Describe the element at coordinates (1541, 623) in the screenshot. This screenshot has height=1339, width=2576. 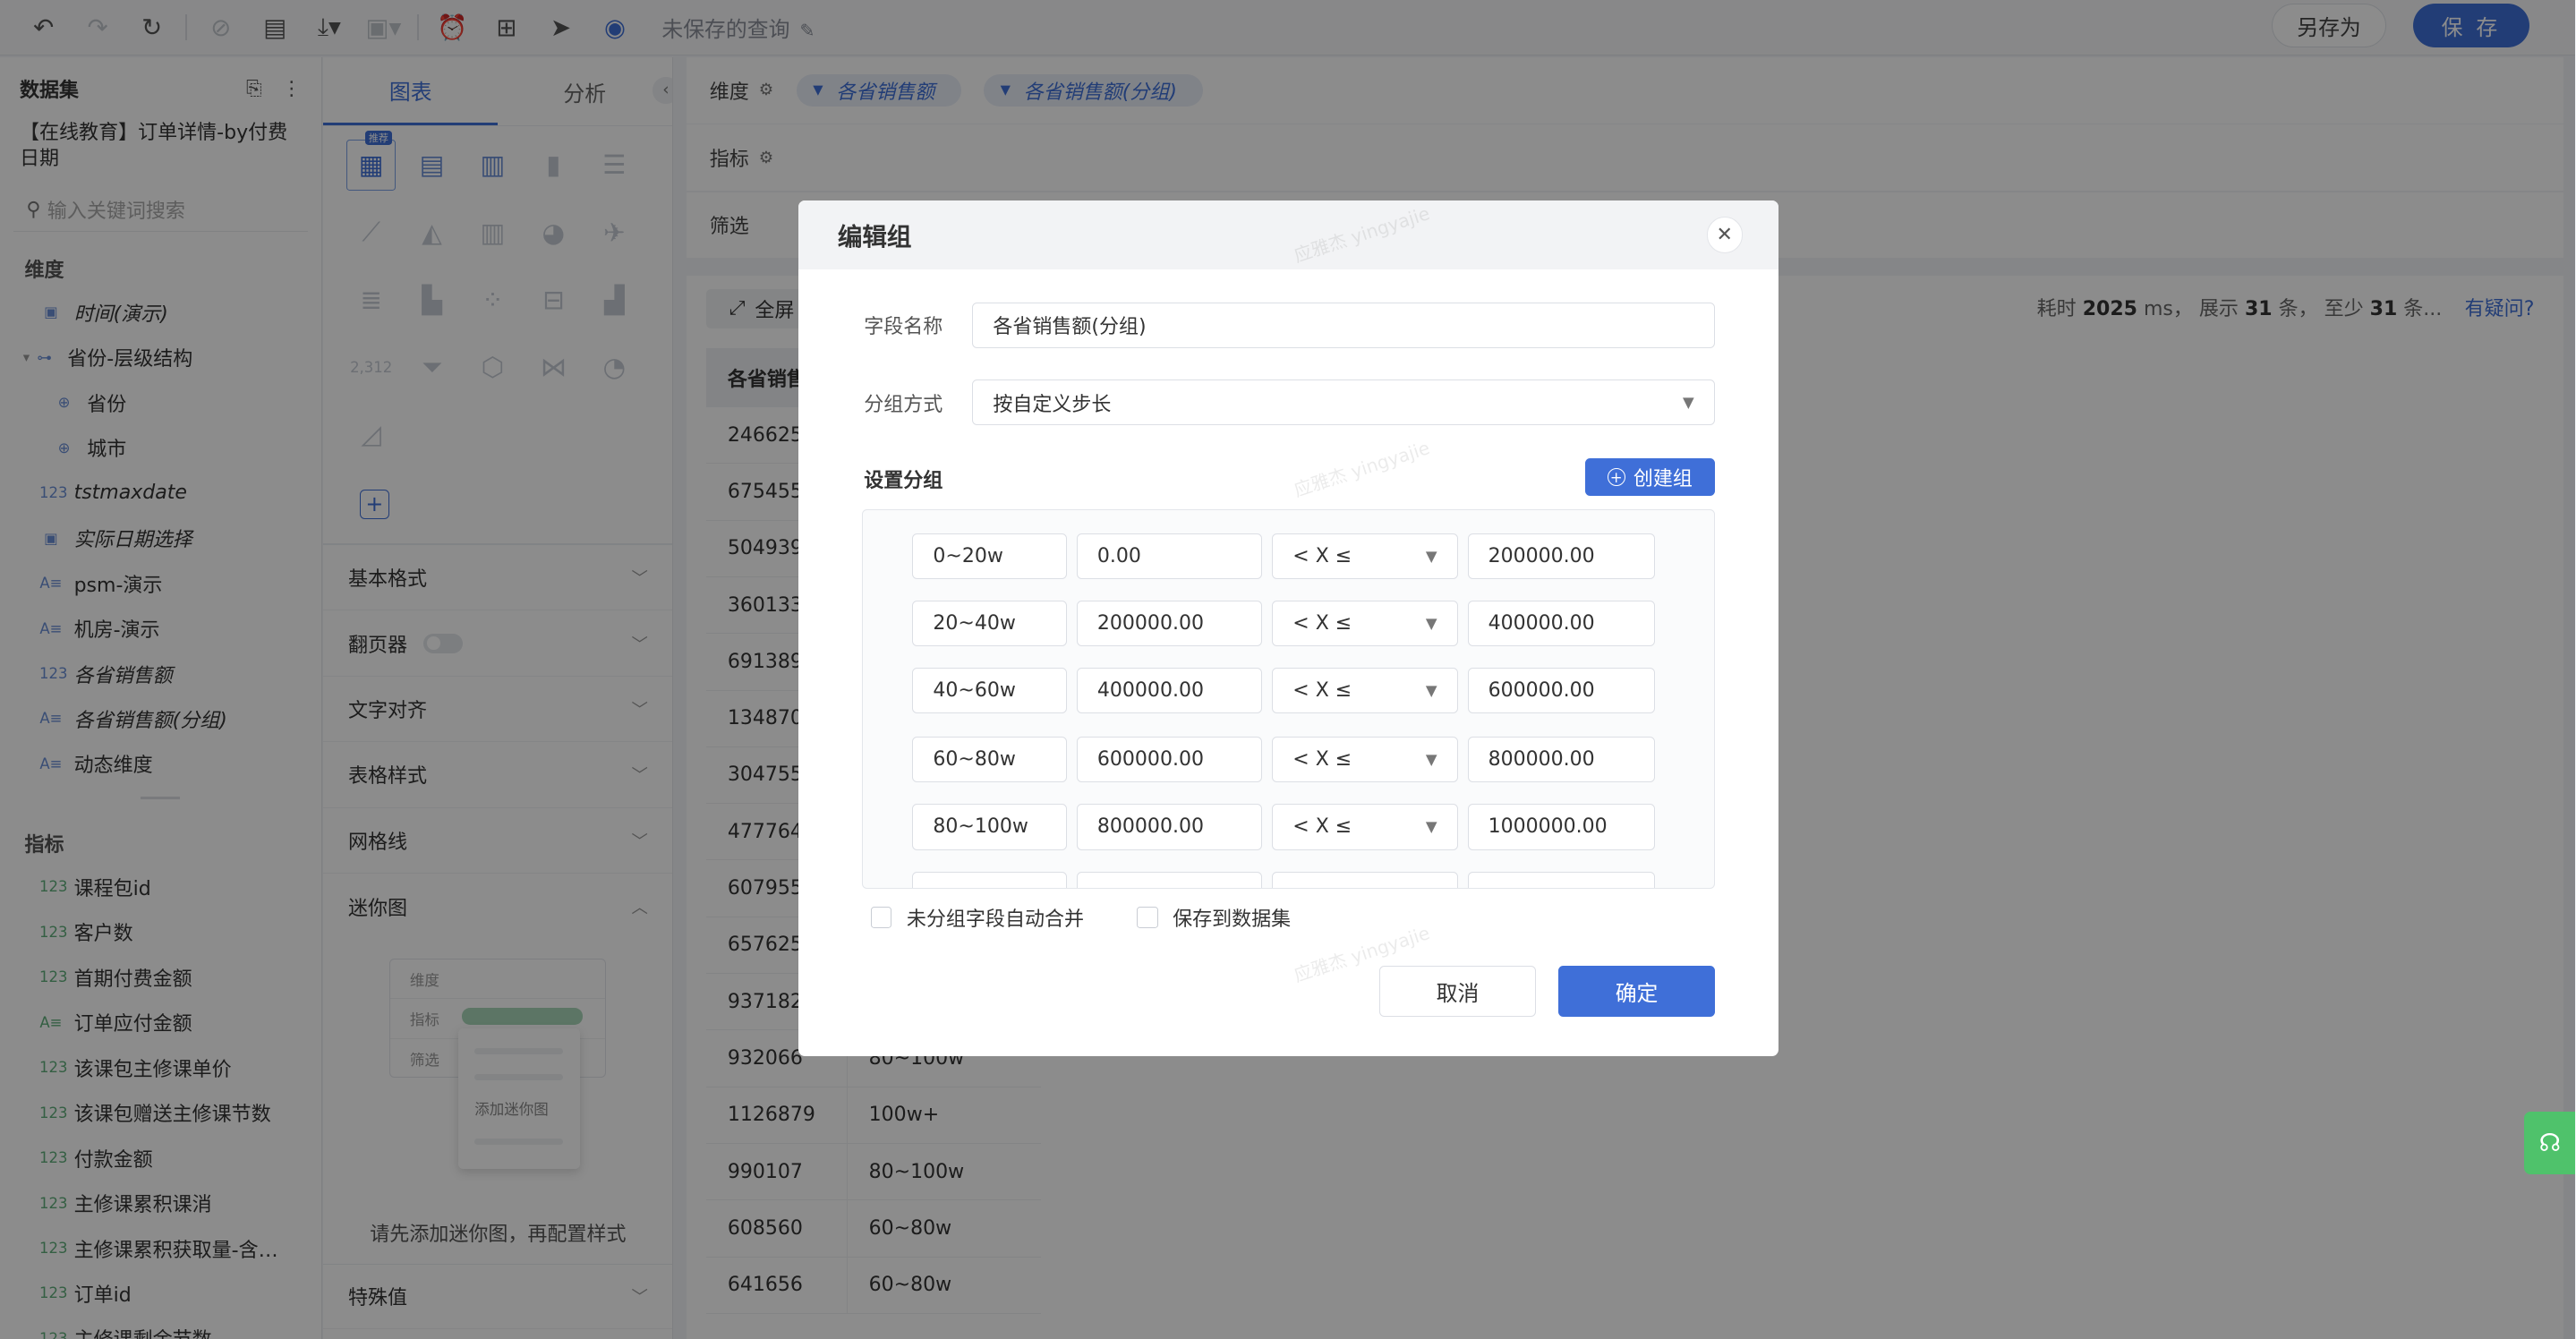
I see `group-to-value: 400000.00` at that location.